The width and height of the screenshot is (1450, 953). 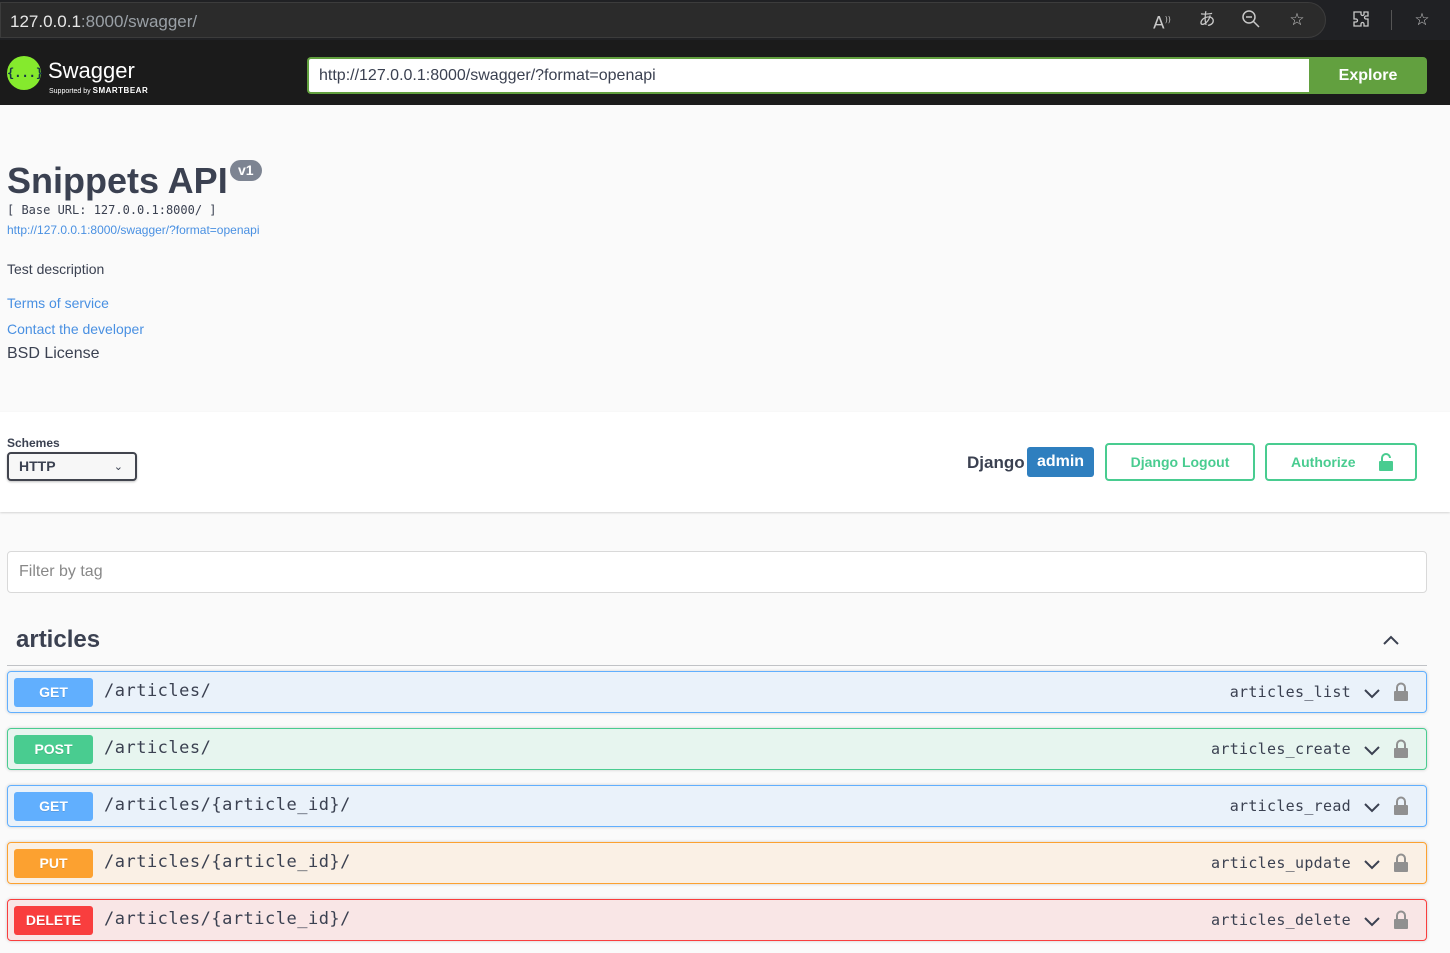 I want to click on add-favorite-icon: ☆, so click(x=1297, y=20).